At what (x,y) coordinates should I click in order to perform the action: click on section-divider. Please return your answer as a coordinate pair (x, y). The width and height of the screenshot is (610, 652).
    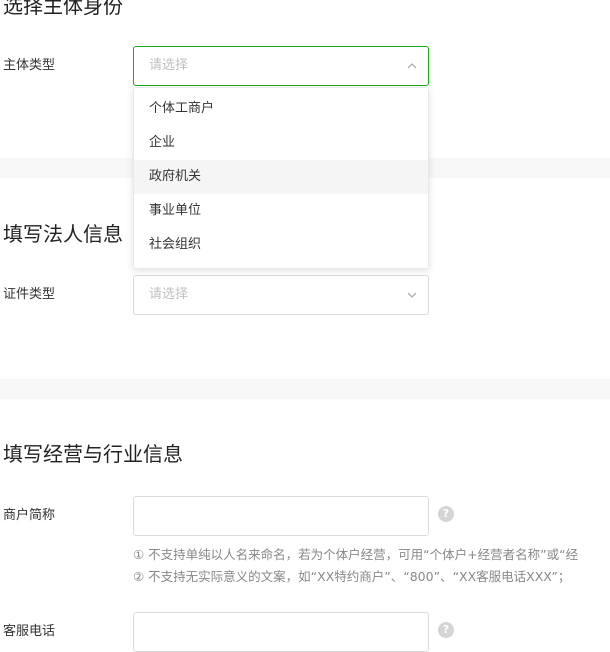
    Looking at the image, I should click on (305, 389).